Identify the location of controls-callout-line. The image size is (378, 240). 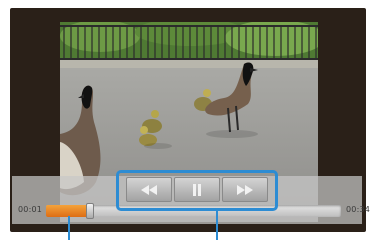
(217, 225).